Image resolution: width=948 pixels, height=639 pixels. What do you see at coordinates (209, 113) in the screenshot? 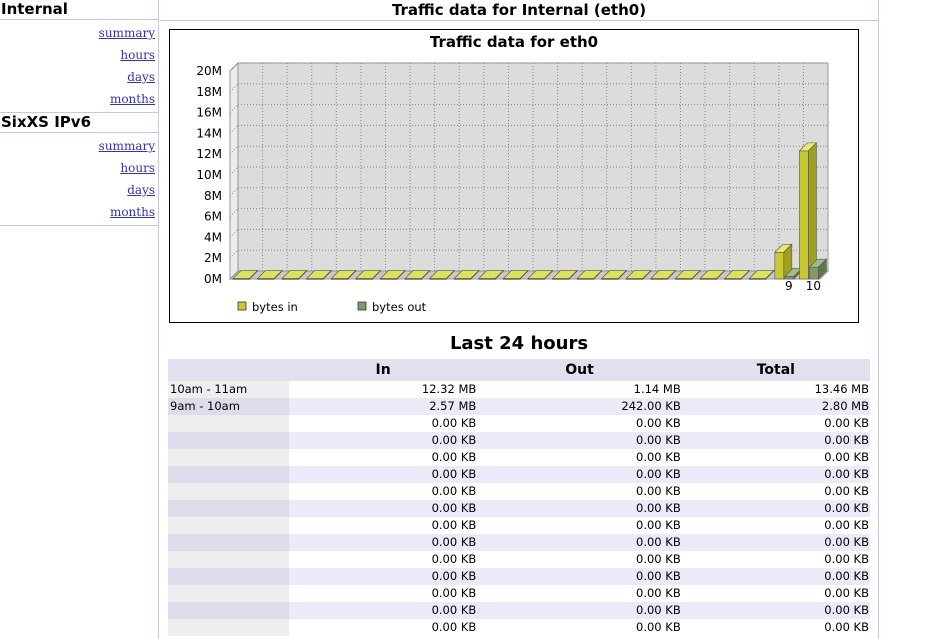
I see `y-tick-label: 16M` at bounding box center [209, 113].